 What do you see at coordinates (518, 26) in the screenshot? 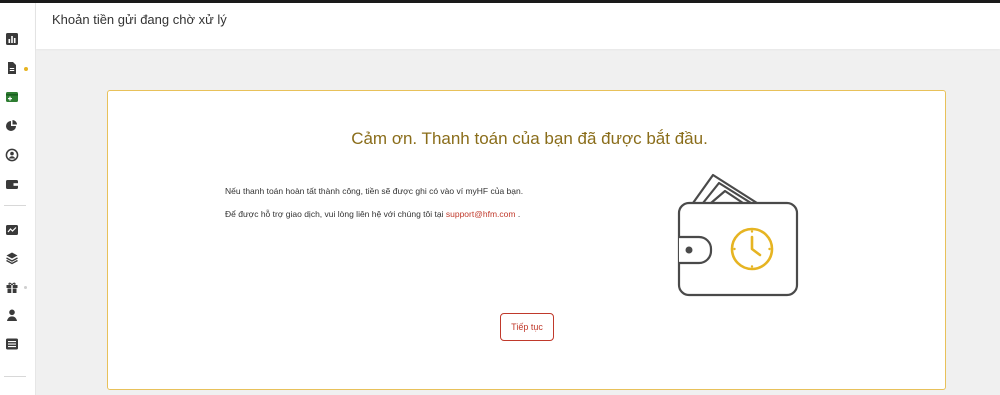
I see `page-header: Khoản tiền gửi đang chờ xử lý` at bounding box center [518, 26].